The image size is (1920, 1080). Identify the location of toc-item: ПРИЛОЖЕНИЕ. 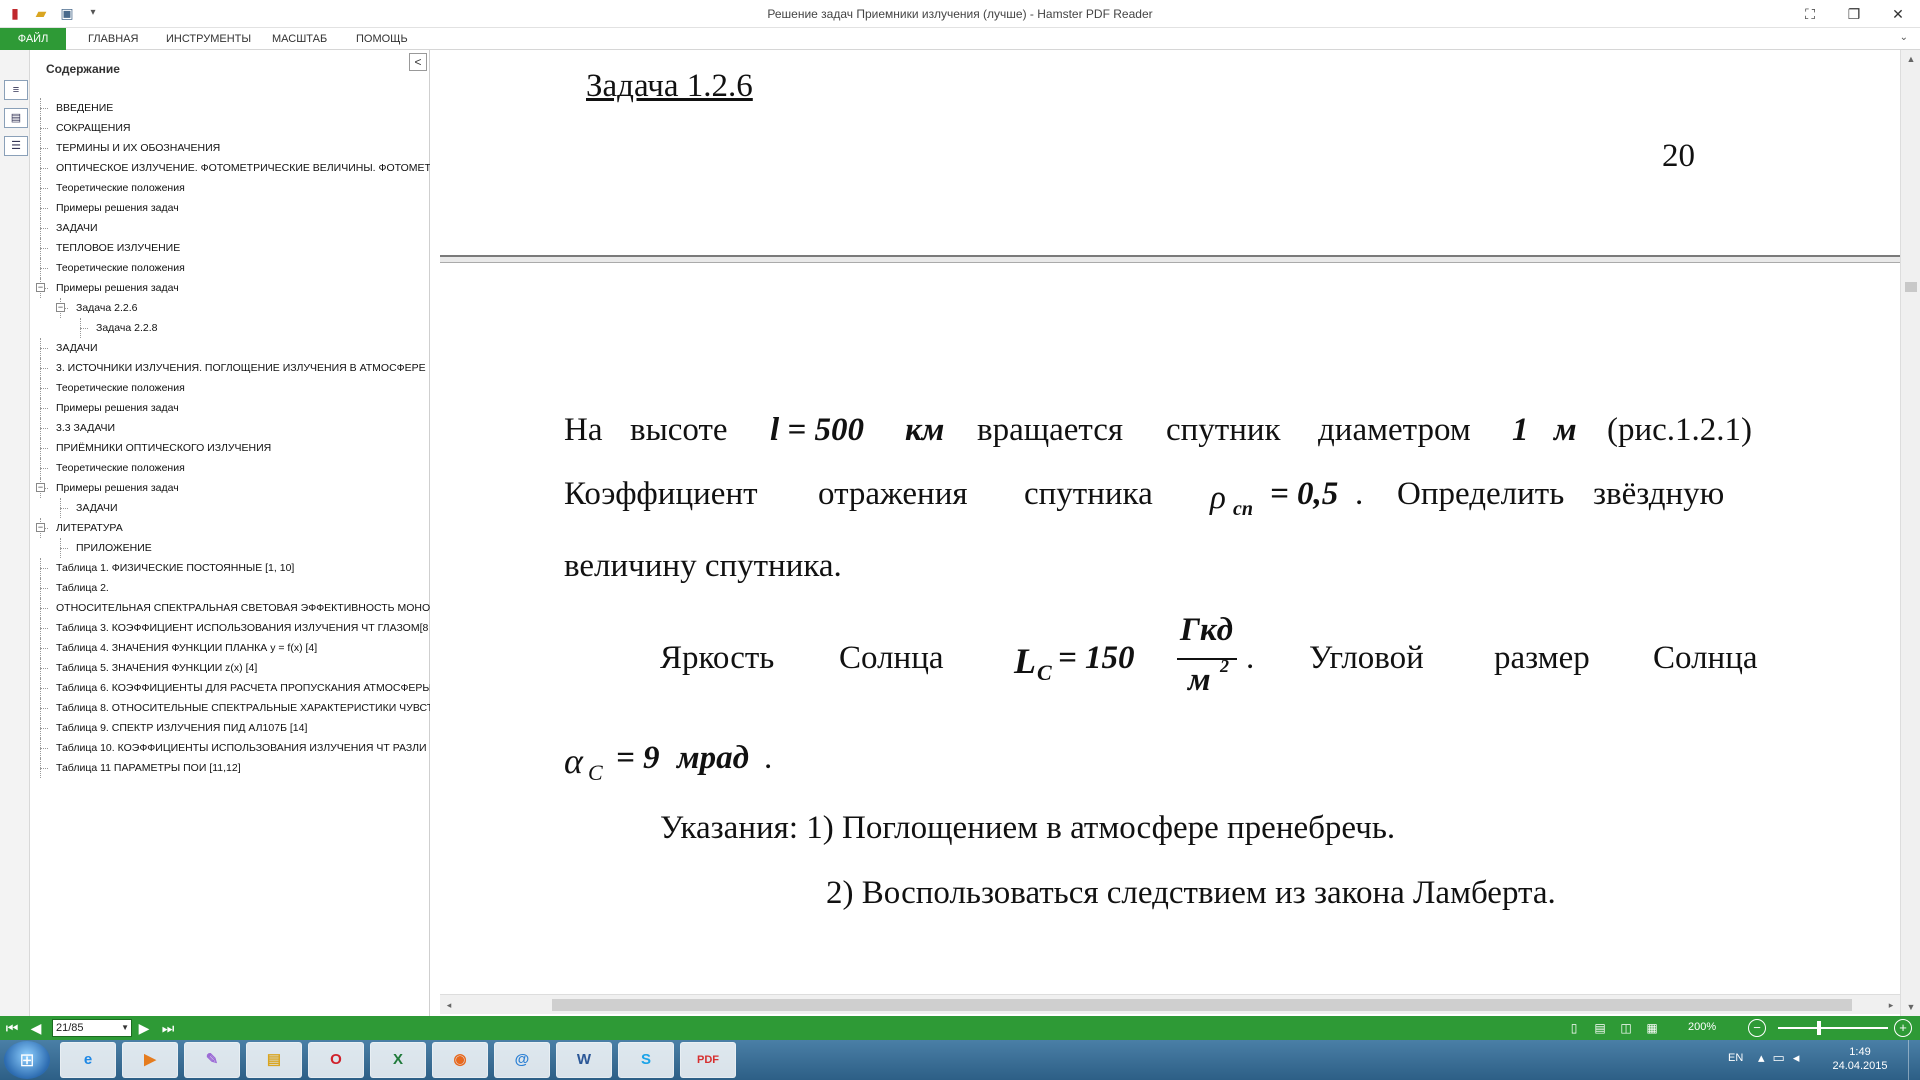
(230, 548).